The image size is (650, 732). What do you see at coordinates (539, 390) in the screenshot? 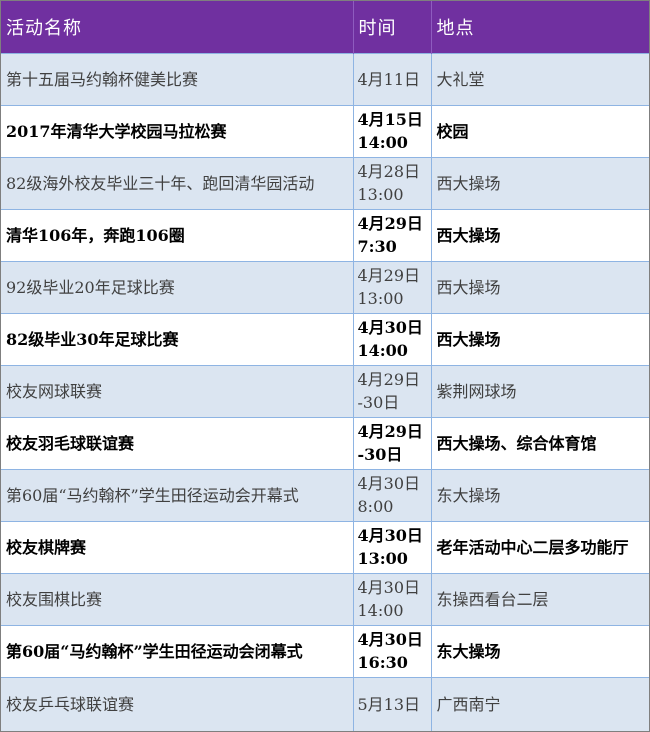
I see `place-cell: 紫荆网球场` at bounding box center [539, 390].